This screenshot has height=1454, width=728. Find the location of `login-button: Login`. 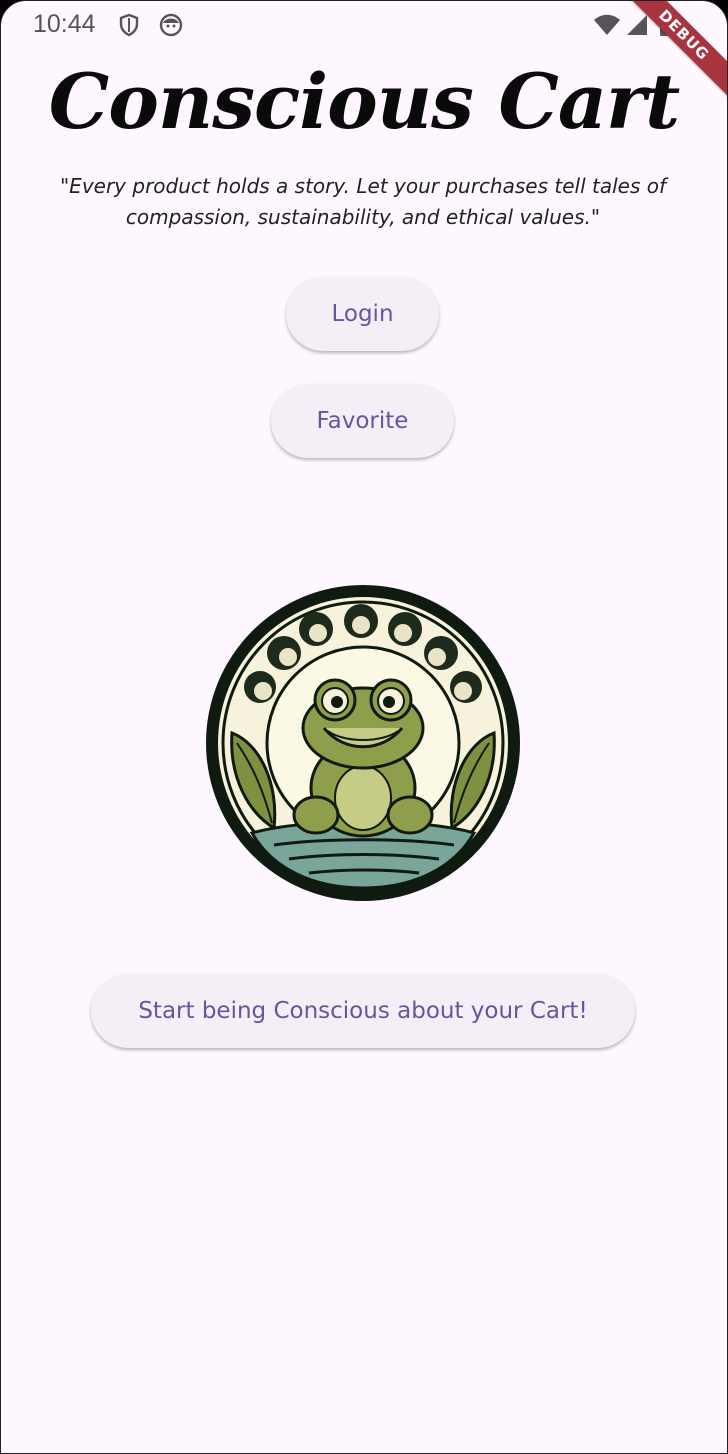

login-button: Login is located at coordinates (362, 314).